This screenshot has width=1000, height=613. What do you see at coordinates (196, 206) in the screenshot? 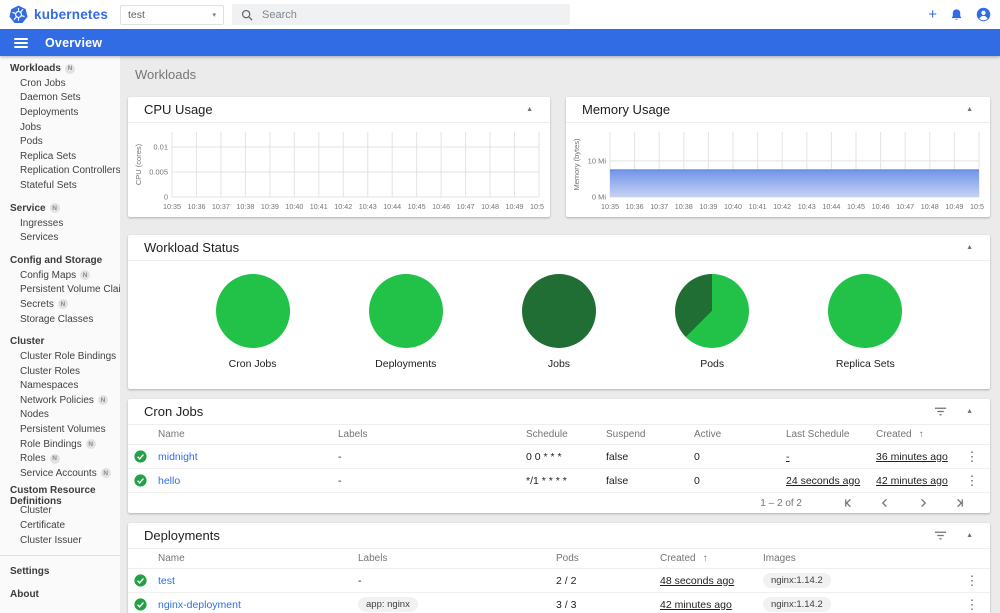
I see `svg-text: 10:36` at bounding box center [196, 206].